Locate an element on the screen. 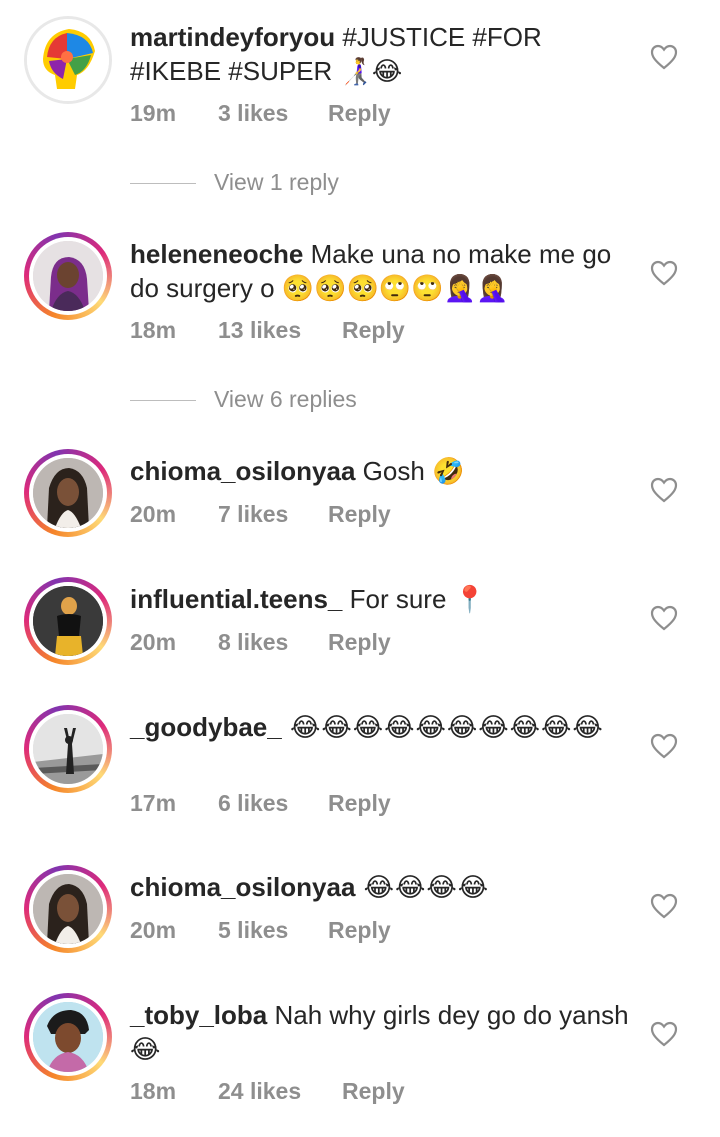 Image resolution: width=720 pixels, height=1137 pixels. comment-text: influential.teens_ For sure 📍 is located at coordinates (380, 599).